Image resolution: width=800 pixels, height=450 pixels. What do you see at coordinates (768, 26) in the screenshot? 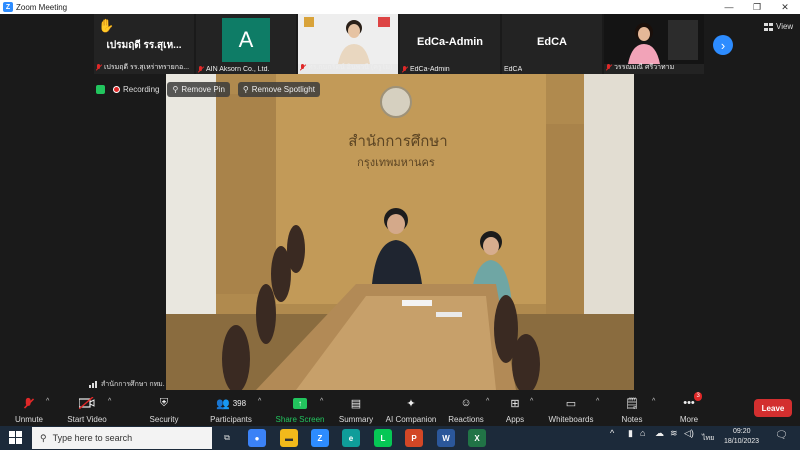
I see `grid-icon` at bounding box center [768, 26].